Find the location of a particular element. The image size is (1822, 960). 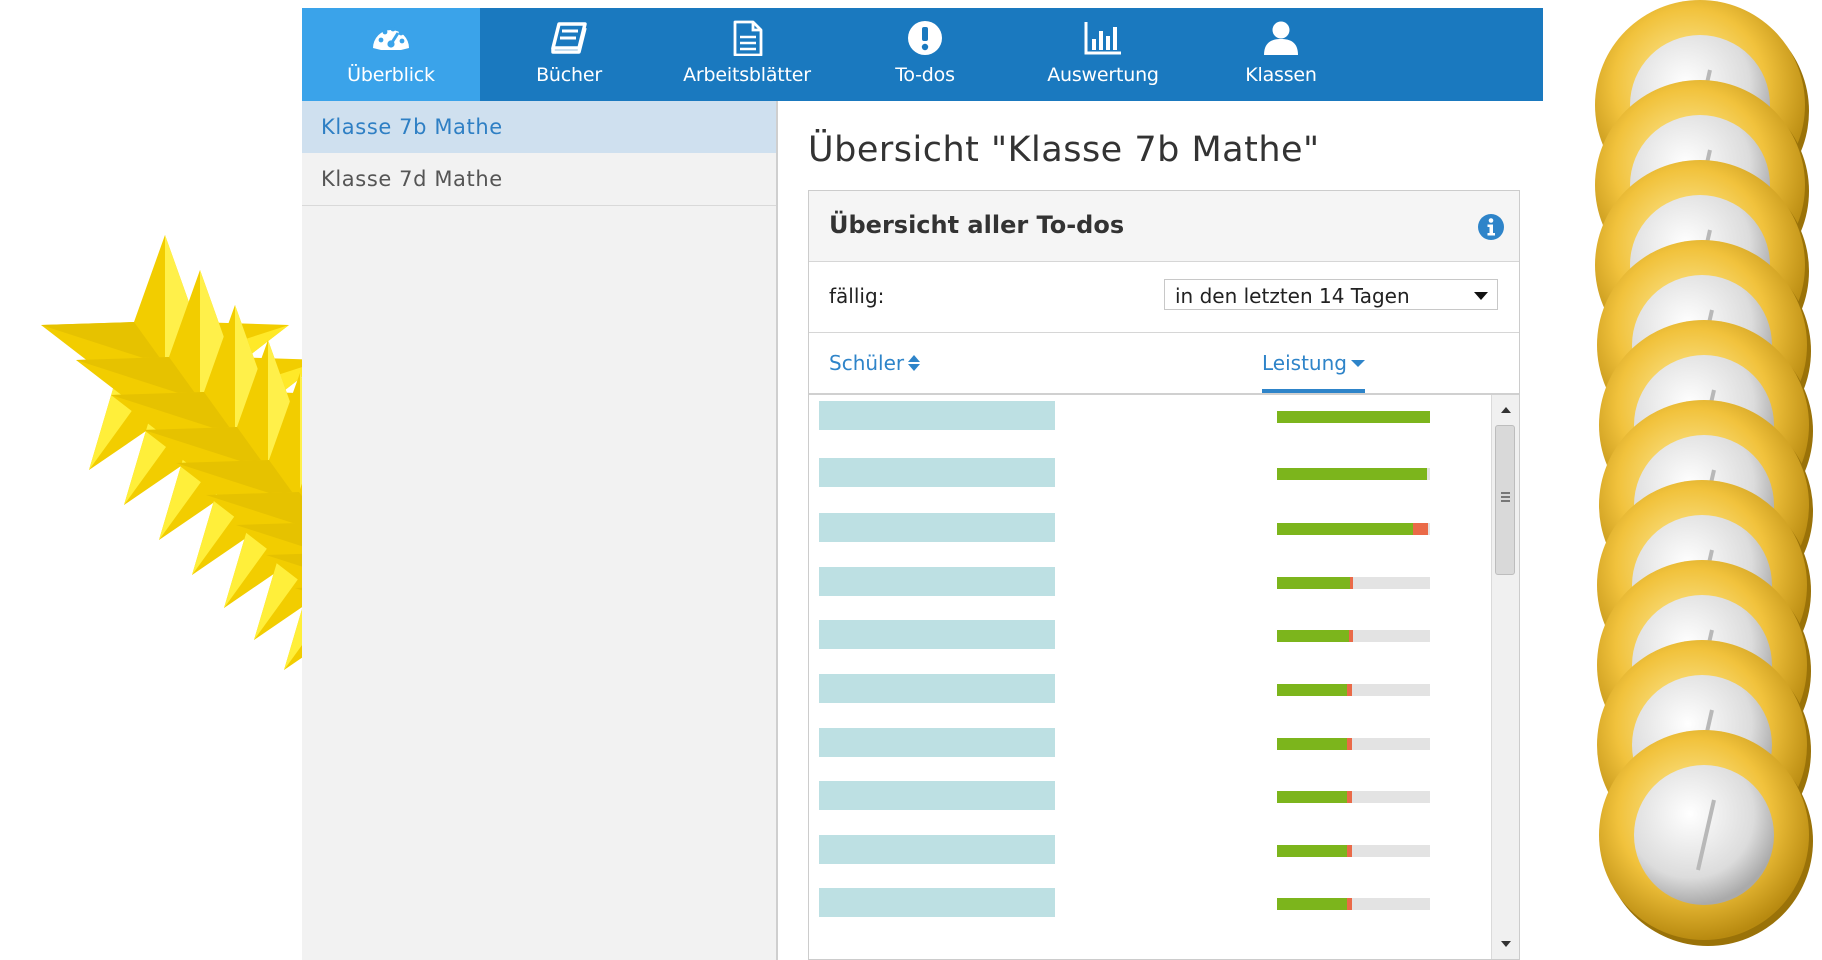

column-header-performance: Leistung is located at coordinates (1313, 372).